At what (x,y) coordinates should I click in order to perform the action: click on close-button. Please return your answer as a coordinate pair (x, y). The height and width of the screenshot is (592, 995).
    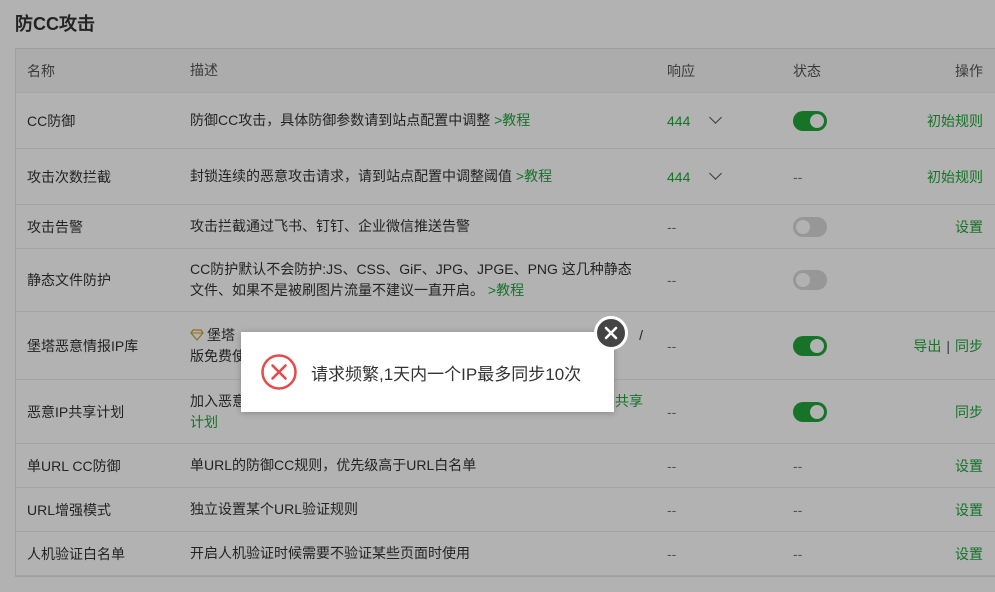
    Looking at the image, I should click on (611, 333).